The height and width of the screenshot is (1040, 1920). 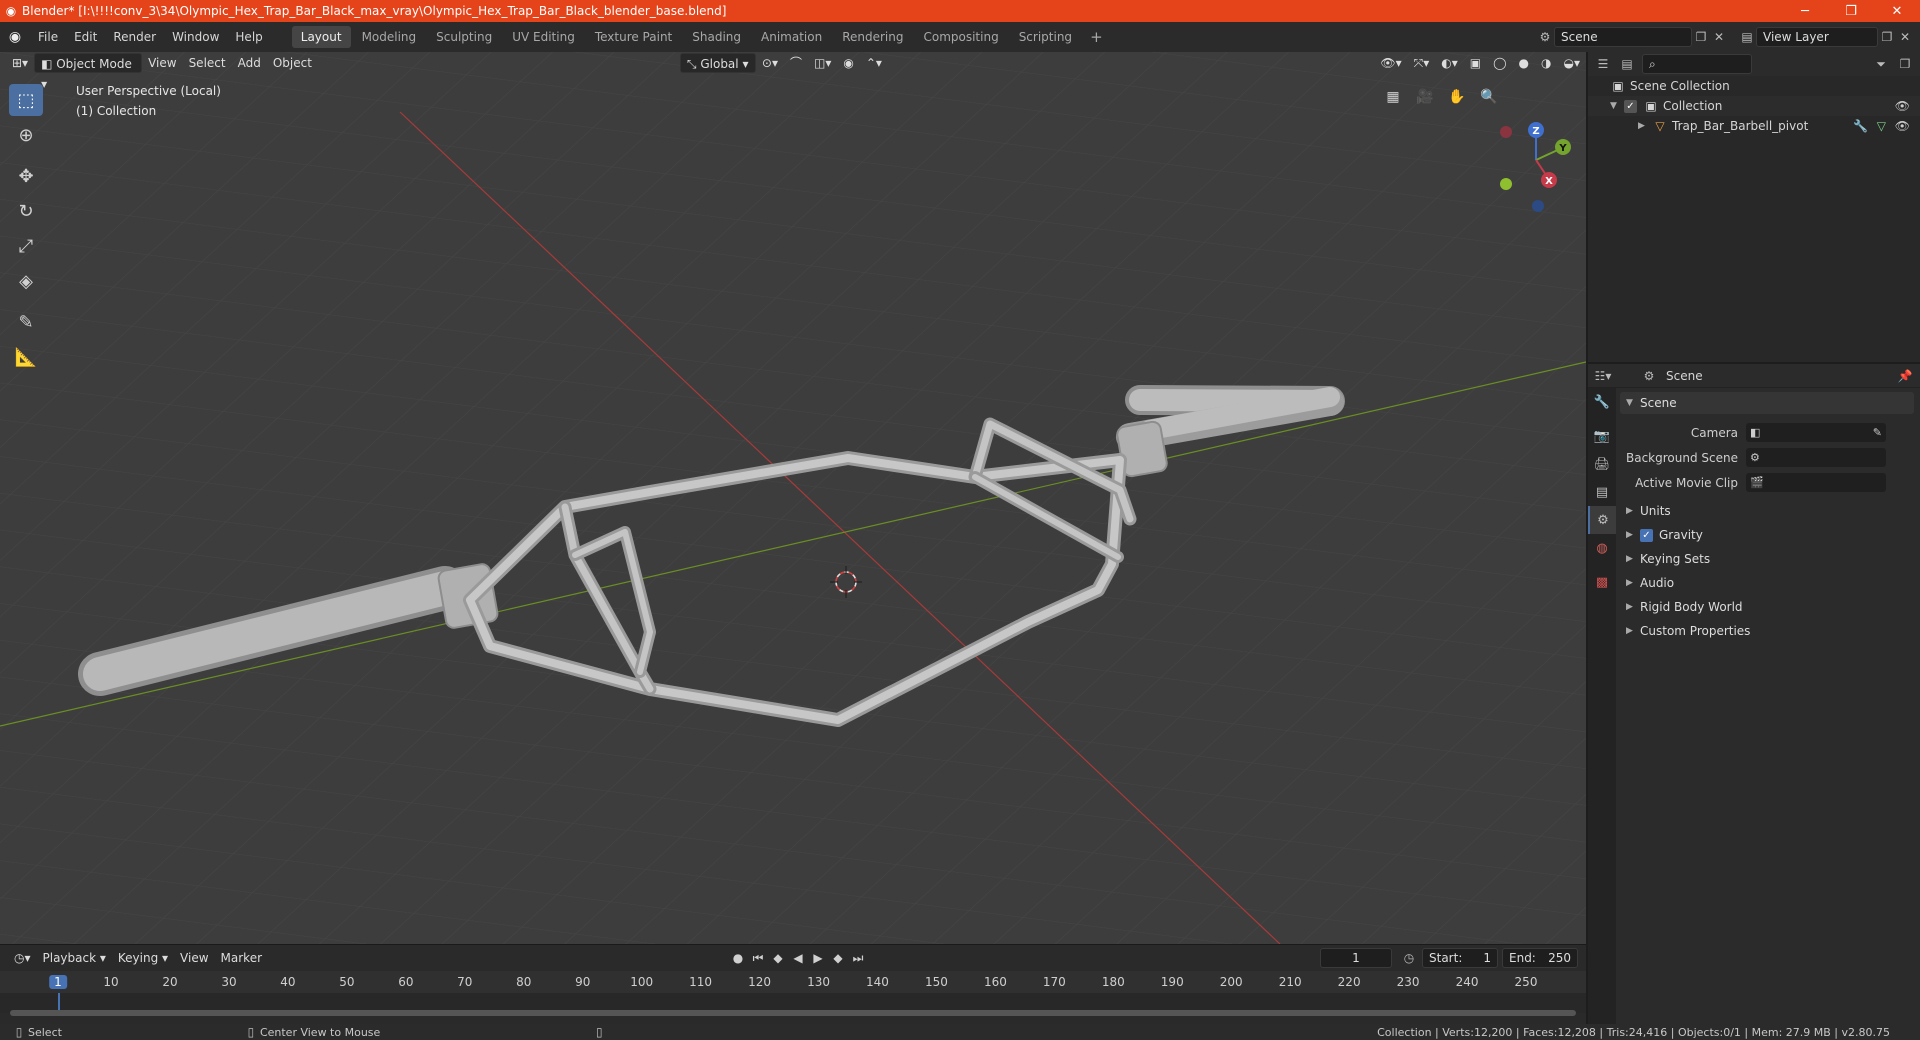 I want to click on ruler-frame-100: 100, so click(x=641, y=982).